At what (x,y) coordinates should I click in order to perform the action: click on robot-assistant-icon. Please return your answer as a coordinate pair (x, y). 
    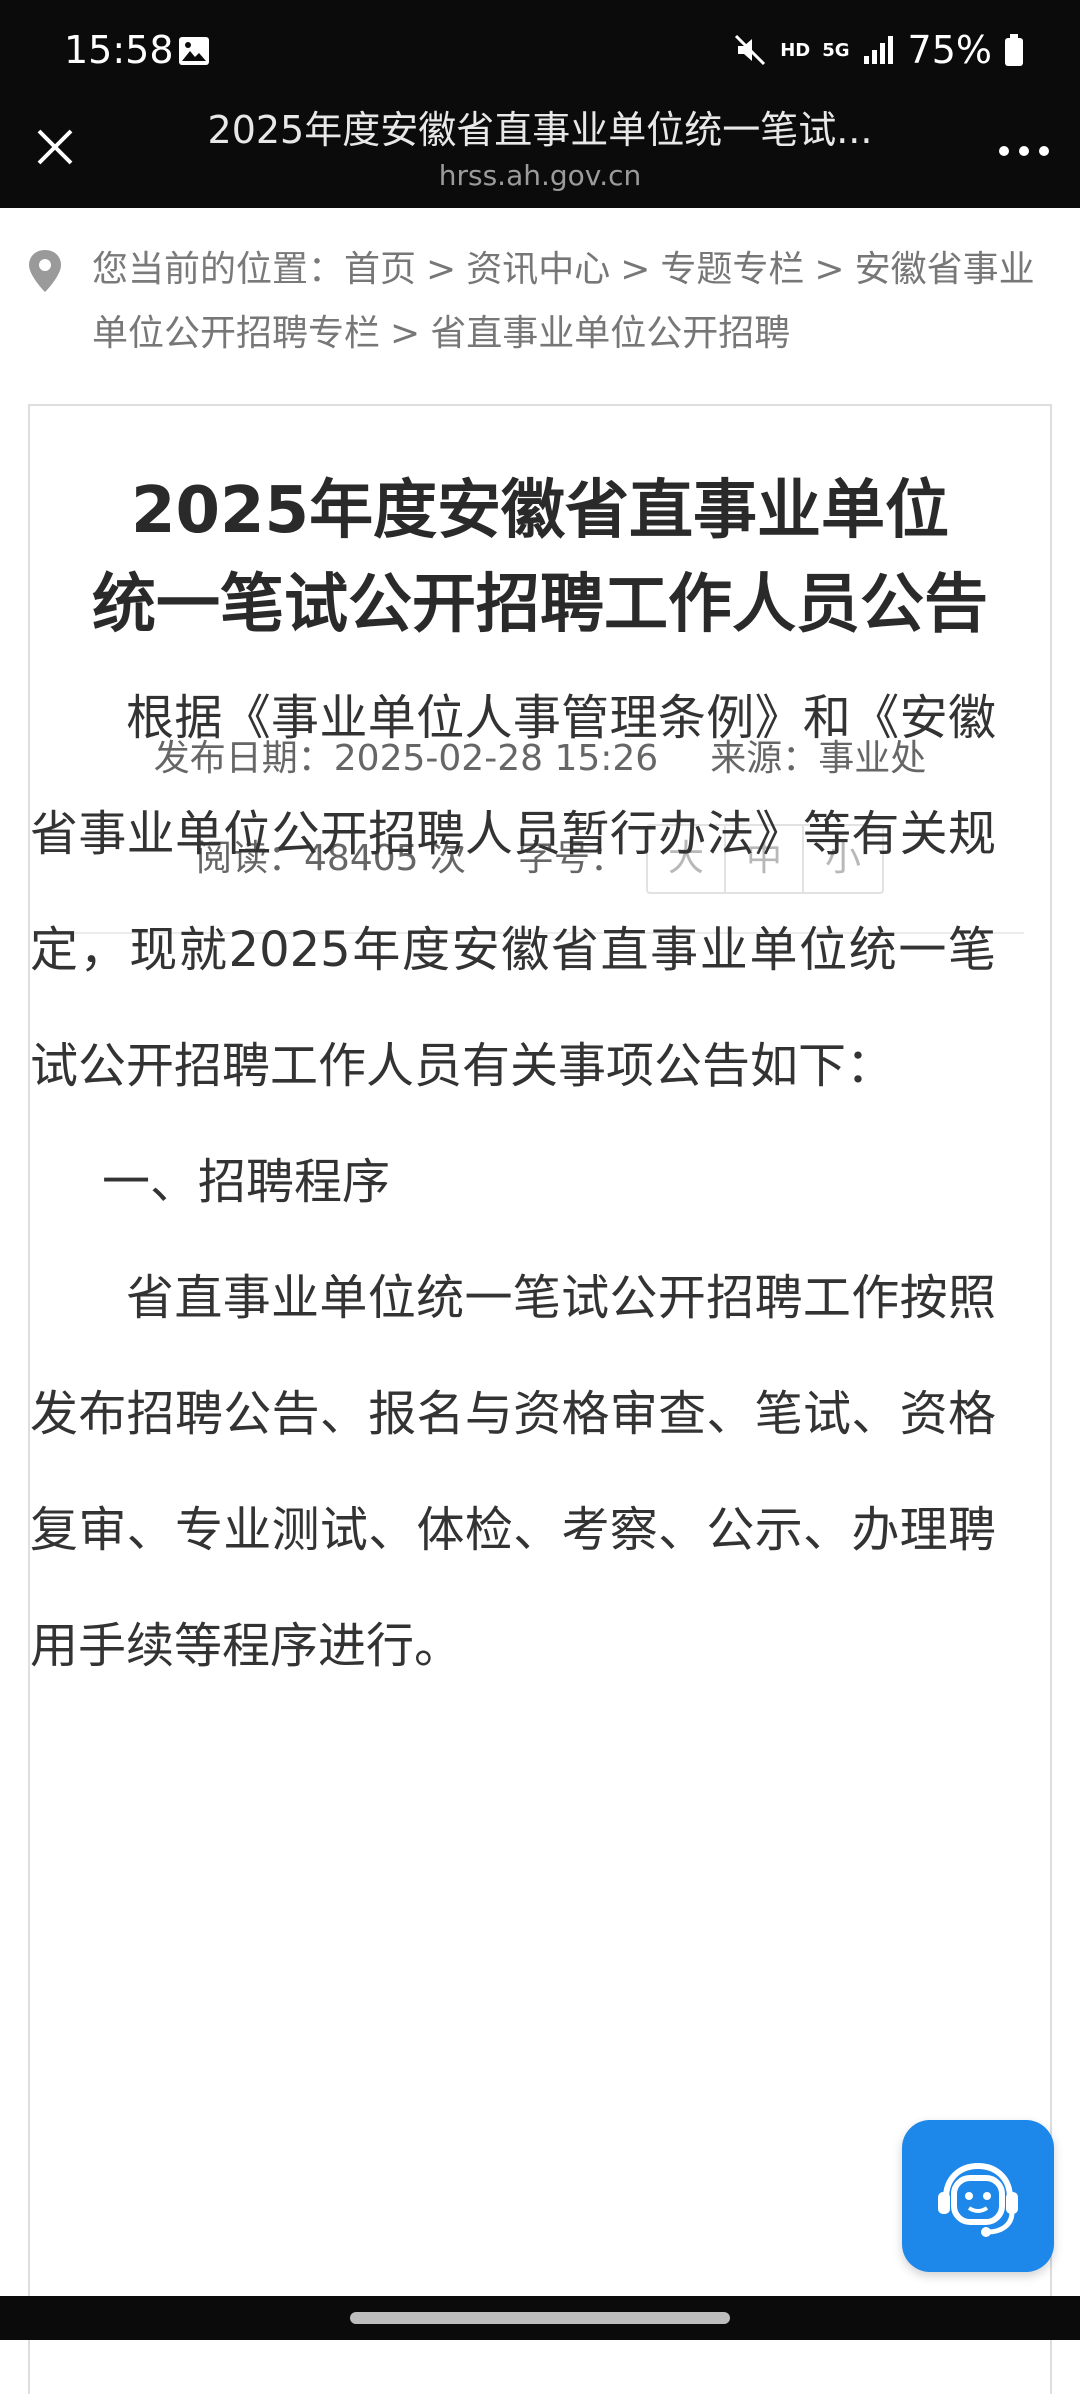
    Looking at the image, I should click on (978, 2199).